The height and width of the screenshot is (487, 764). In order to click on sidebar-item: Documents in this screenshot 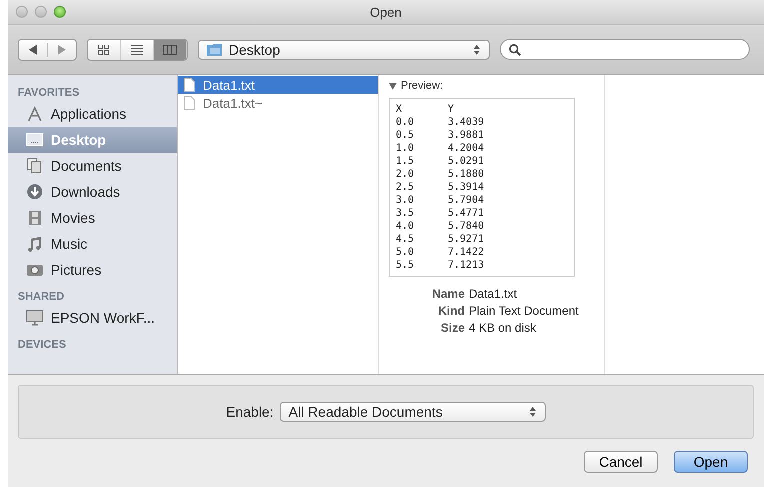, I will do `click(92, 166)`.